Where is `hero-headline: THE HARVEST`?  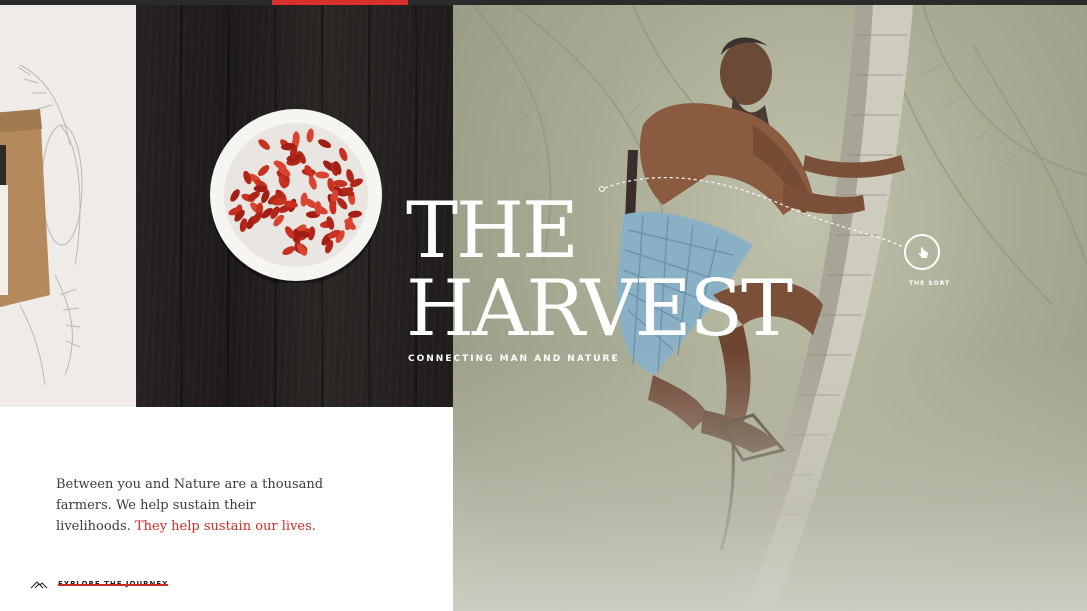 hero-headline: THE HARVEST is located at coordinates (599, 270).